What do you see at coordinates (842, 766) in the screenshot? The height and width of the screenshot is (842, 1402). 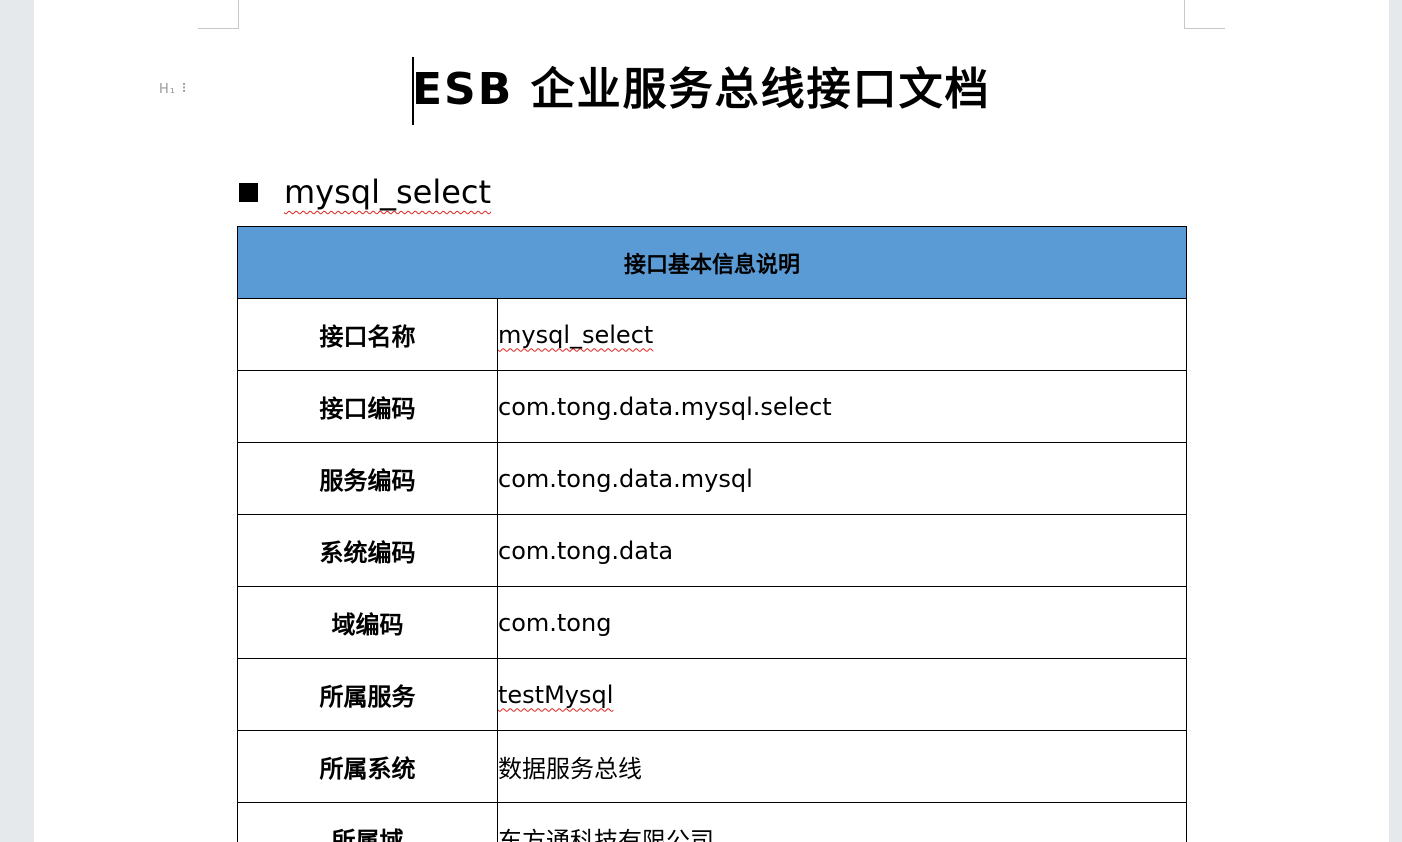 I see `row-value: 数据服务总线` at bounding box center [842, 766].